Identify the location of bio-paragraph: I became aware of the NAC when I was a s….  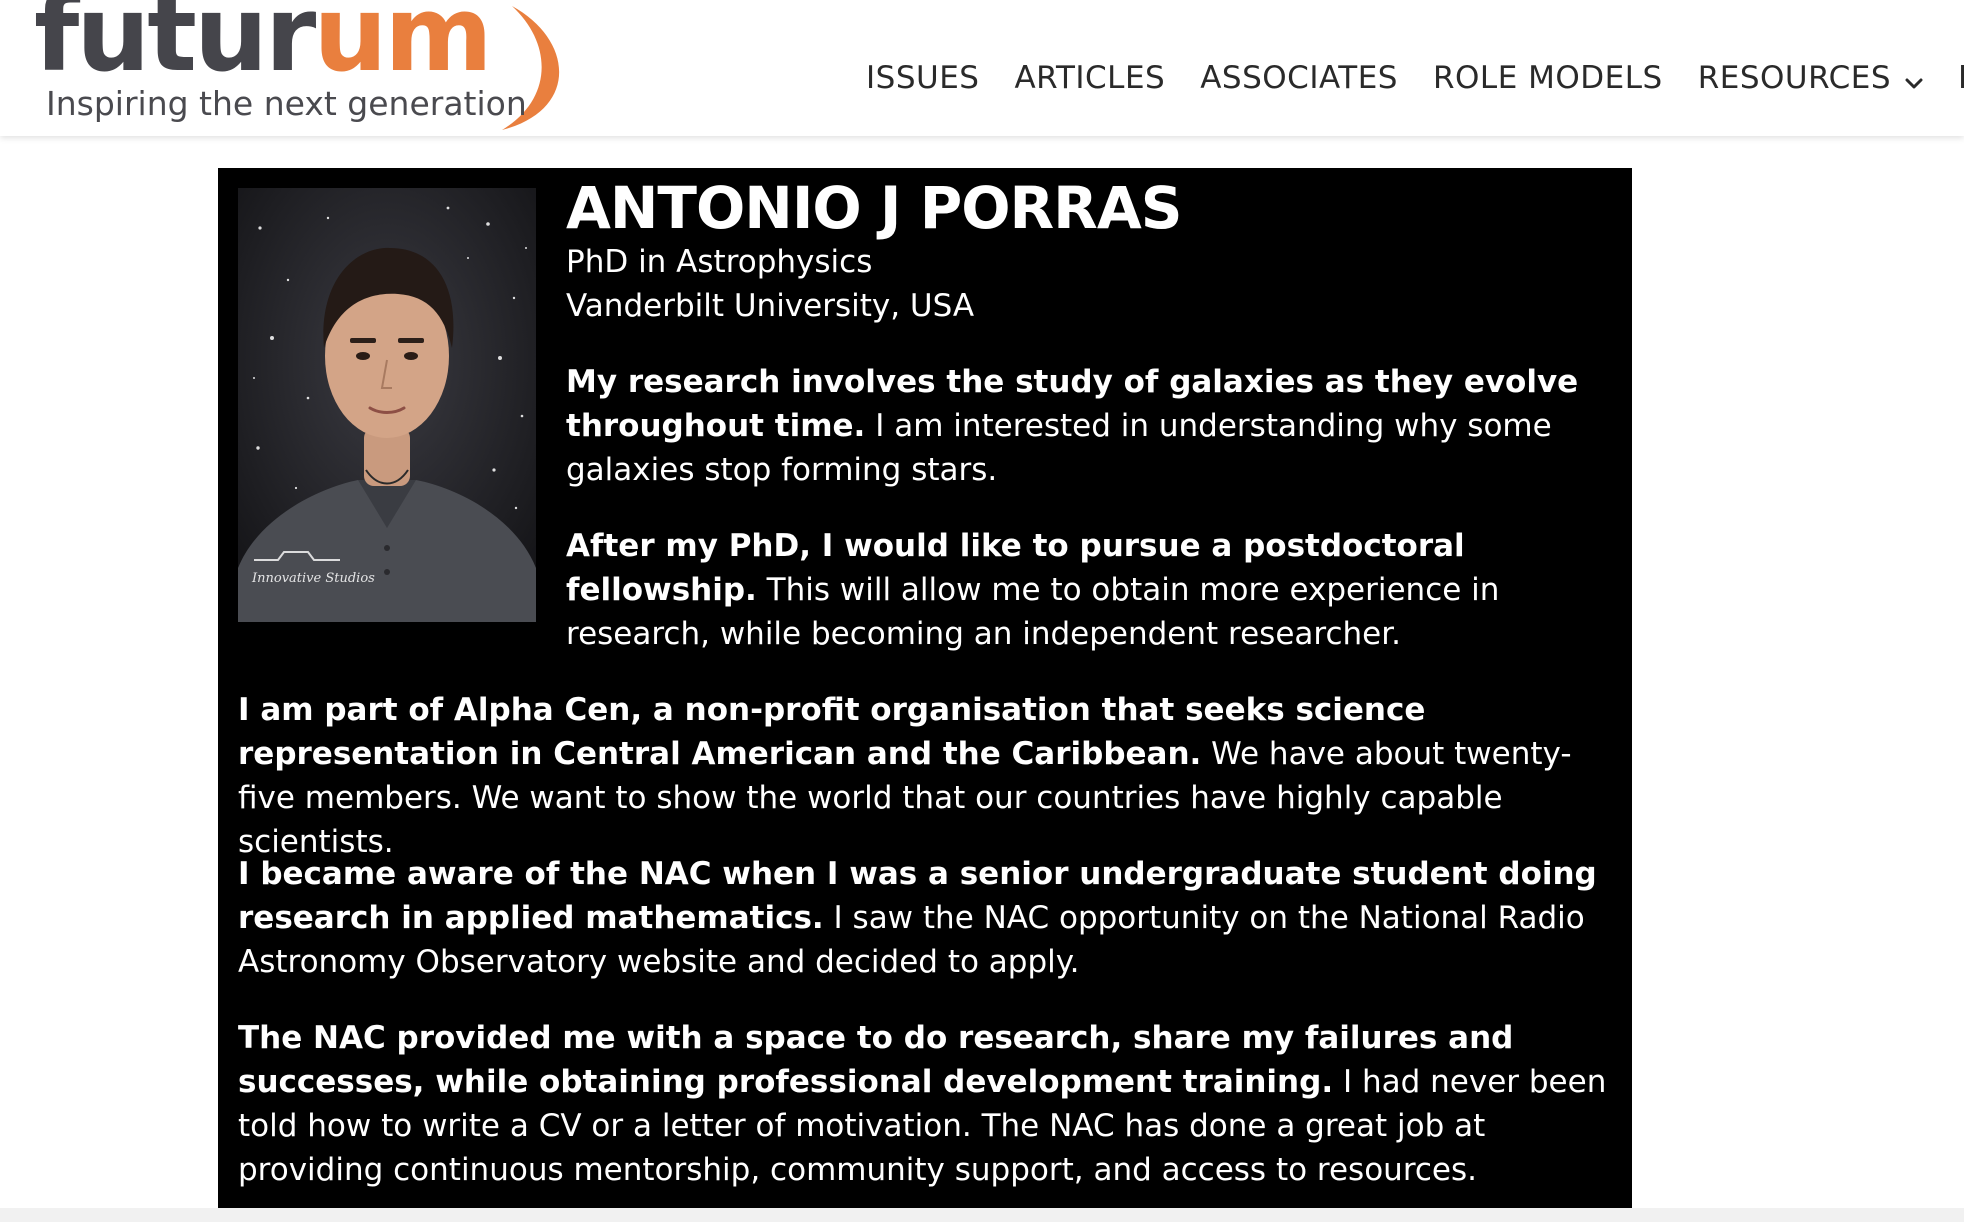
(927, 918).